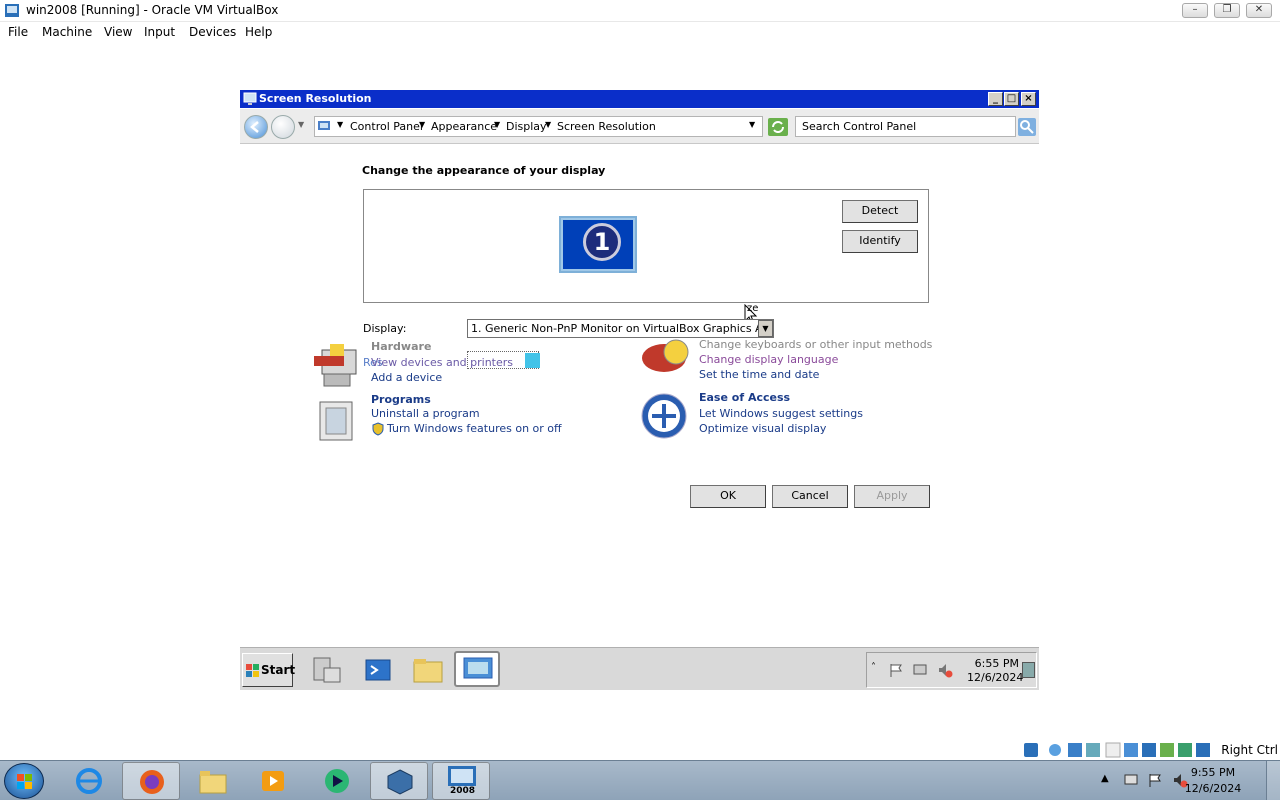 The width and height of the screenshot is (1280, 800). Describe the element at coordinates (152, 10) in the screenshot. I see `host-window-title: win2008 [Running] - Oracle VM VirtualBox` at that location.